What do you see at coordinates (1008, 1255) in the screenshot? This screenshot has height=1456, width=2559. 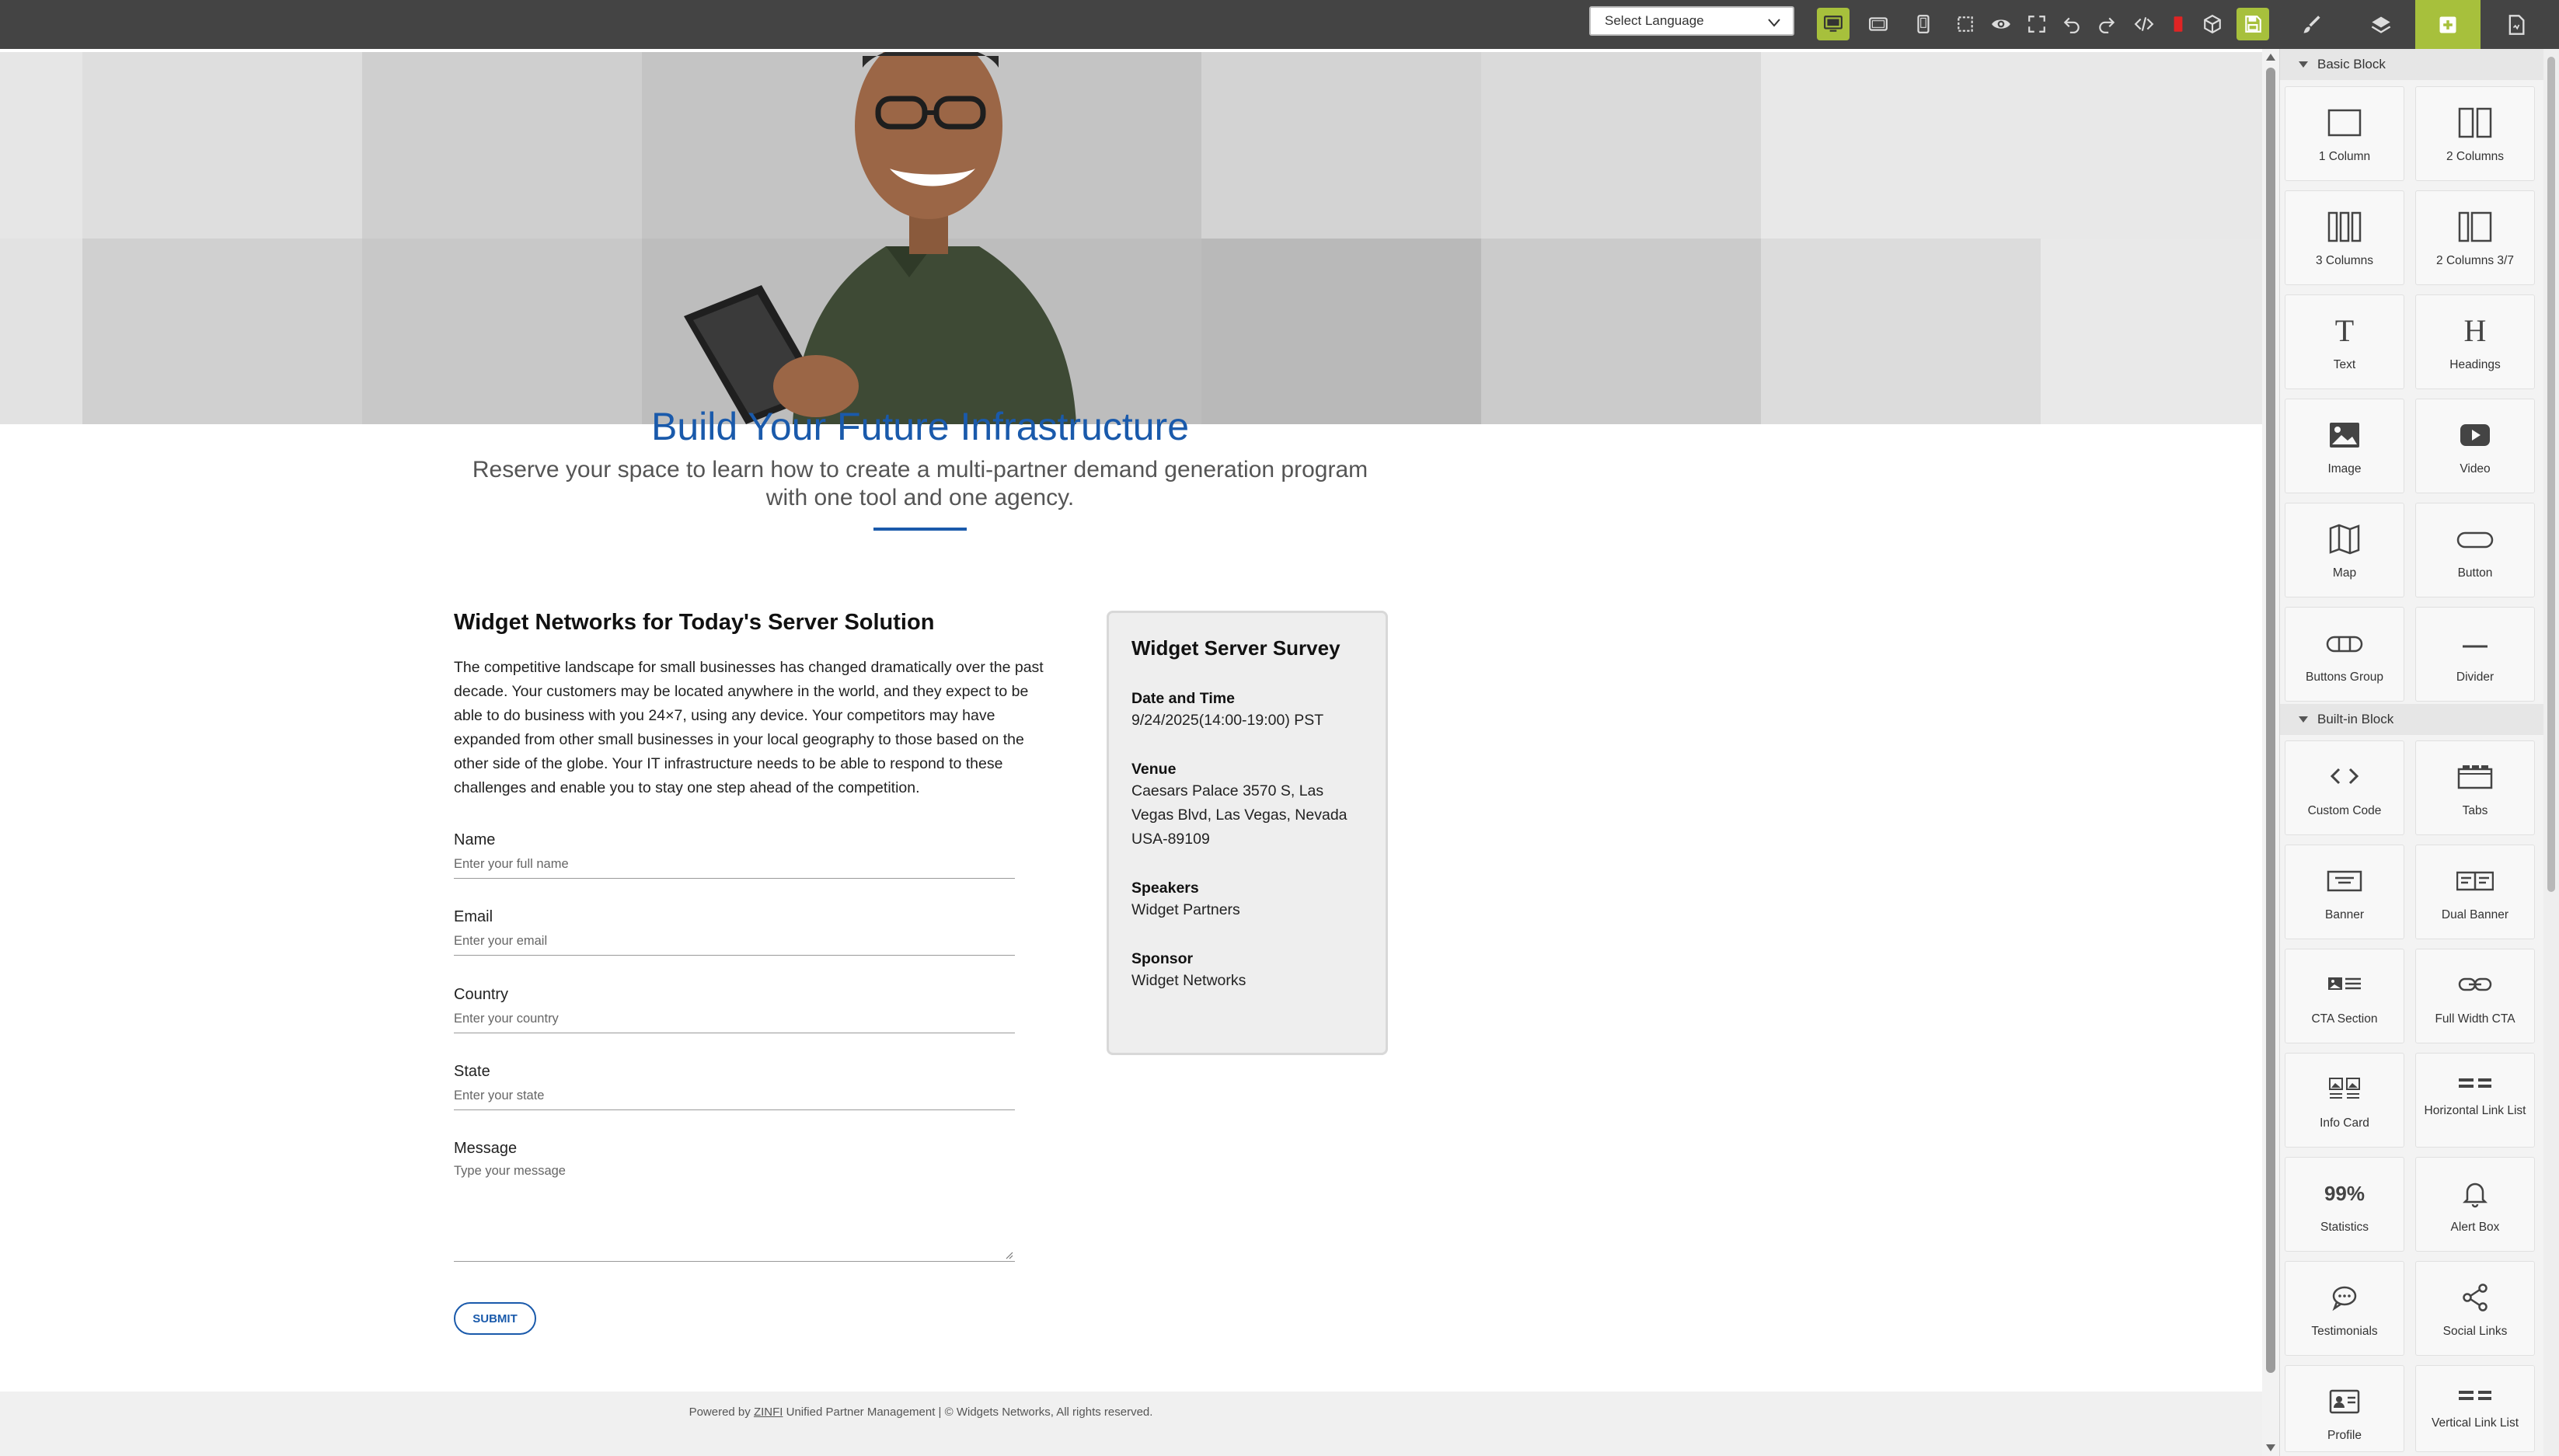 I see `resize-grip-icon` at bounding box center [1008, 1255].